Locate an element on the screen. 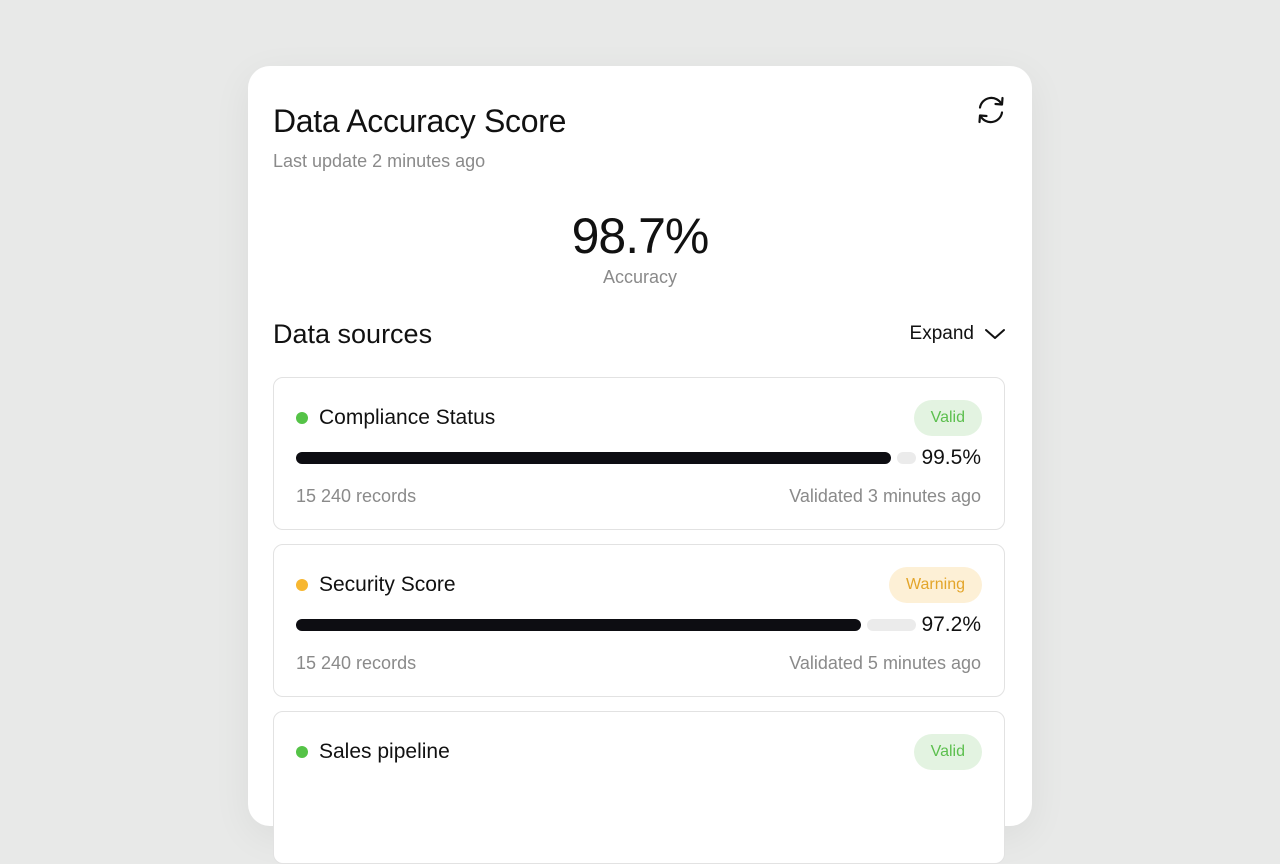 The width and height of the screenshot is (1280, 864). expand-label: Expand is located at coordinates (941, 333).